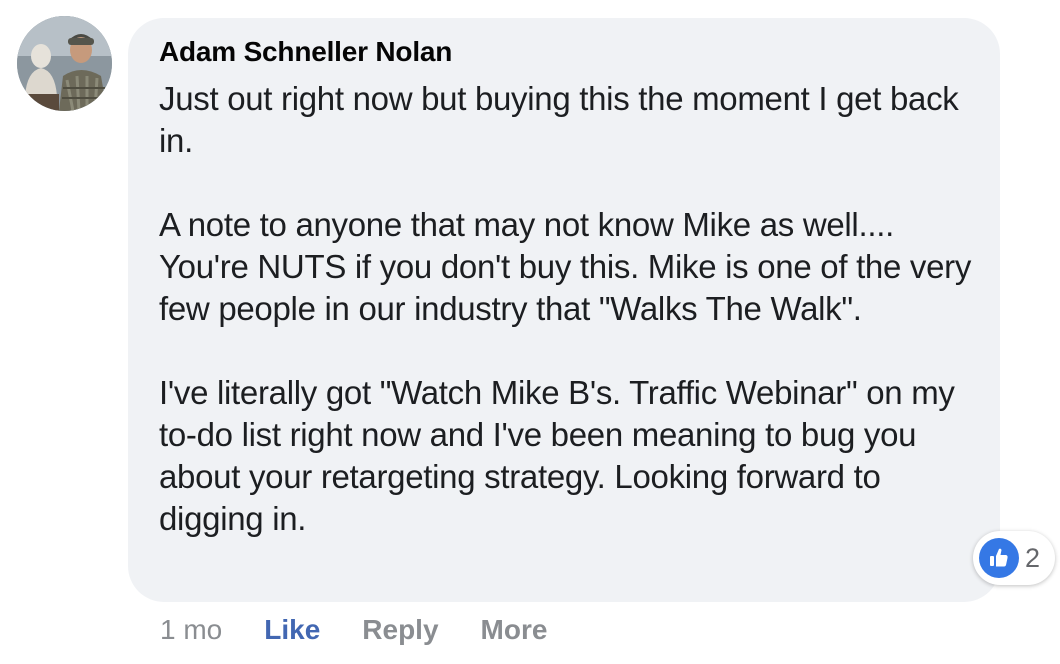 This screenshot has width=1060, height=664. I want to click on reply-button: Reply, so click(400, 630).